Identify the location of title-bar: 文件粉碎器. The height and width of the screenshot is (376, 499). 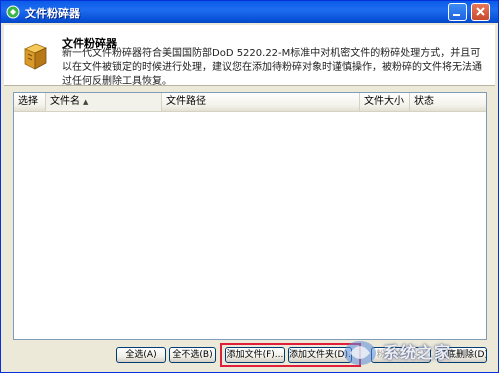
(249, 12).